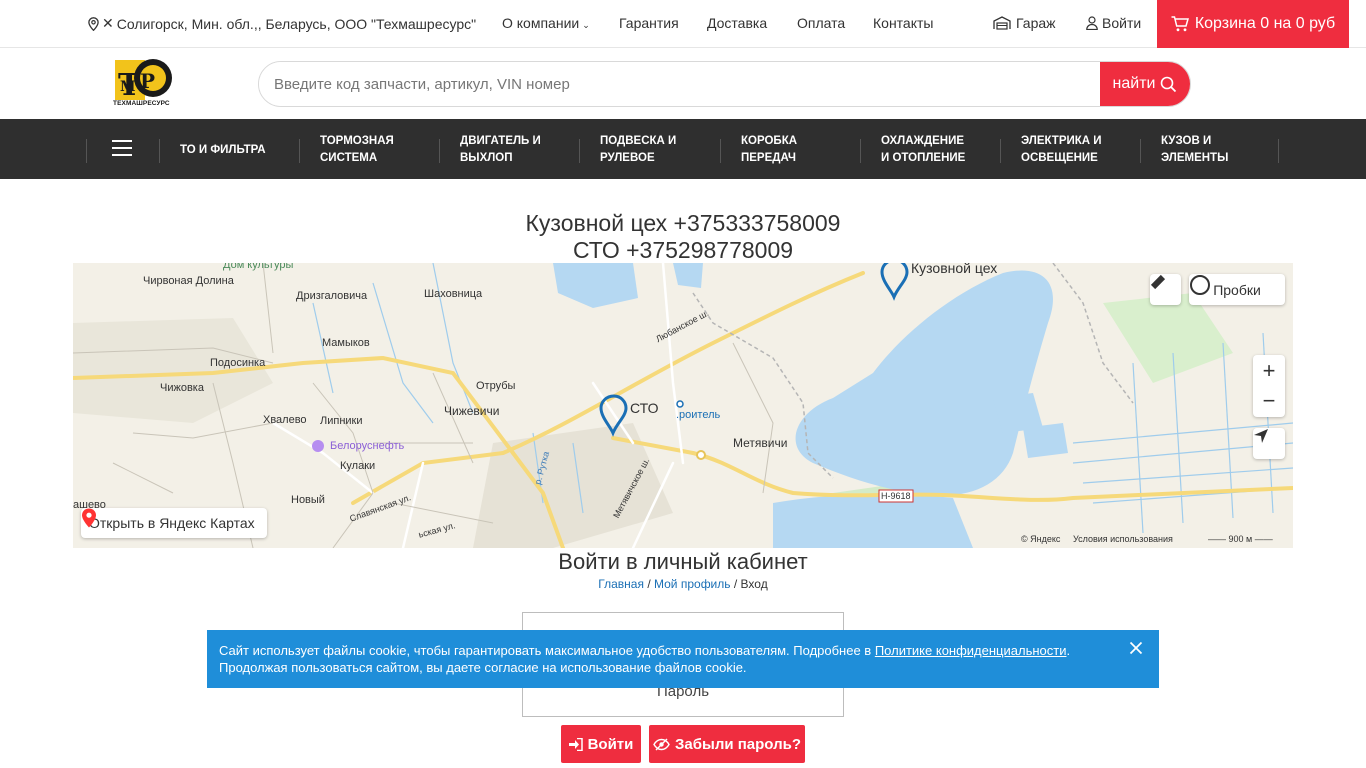  I want to click on svg-text: M, so click(128, 87).